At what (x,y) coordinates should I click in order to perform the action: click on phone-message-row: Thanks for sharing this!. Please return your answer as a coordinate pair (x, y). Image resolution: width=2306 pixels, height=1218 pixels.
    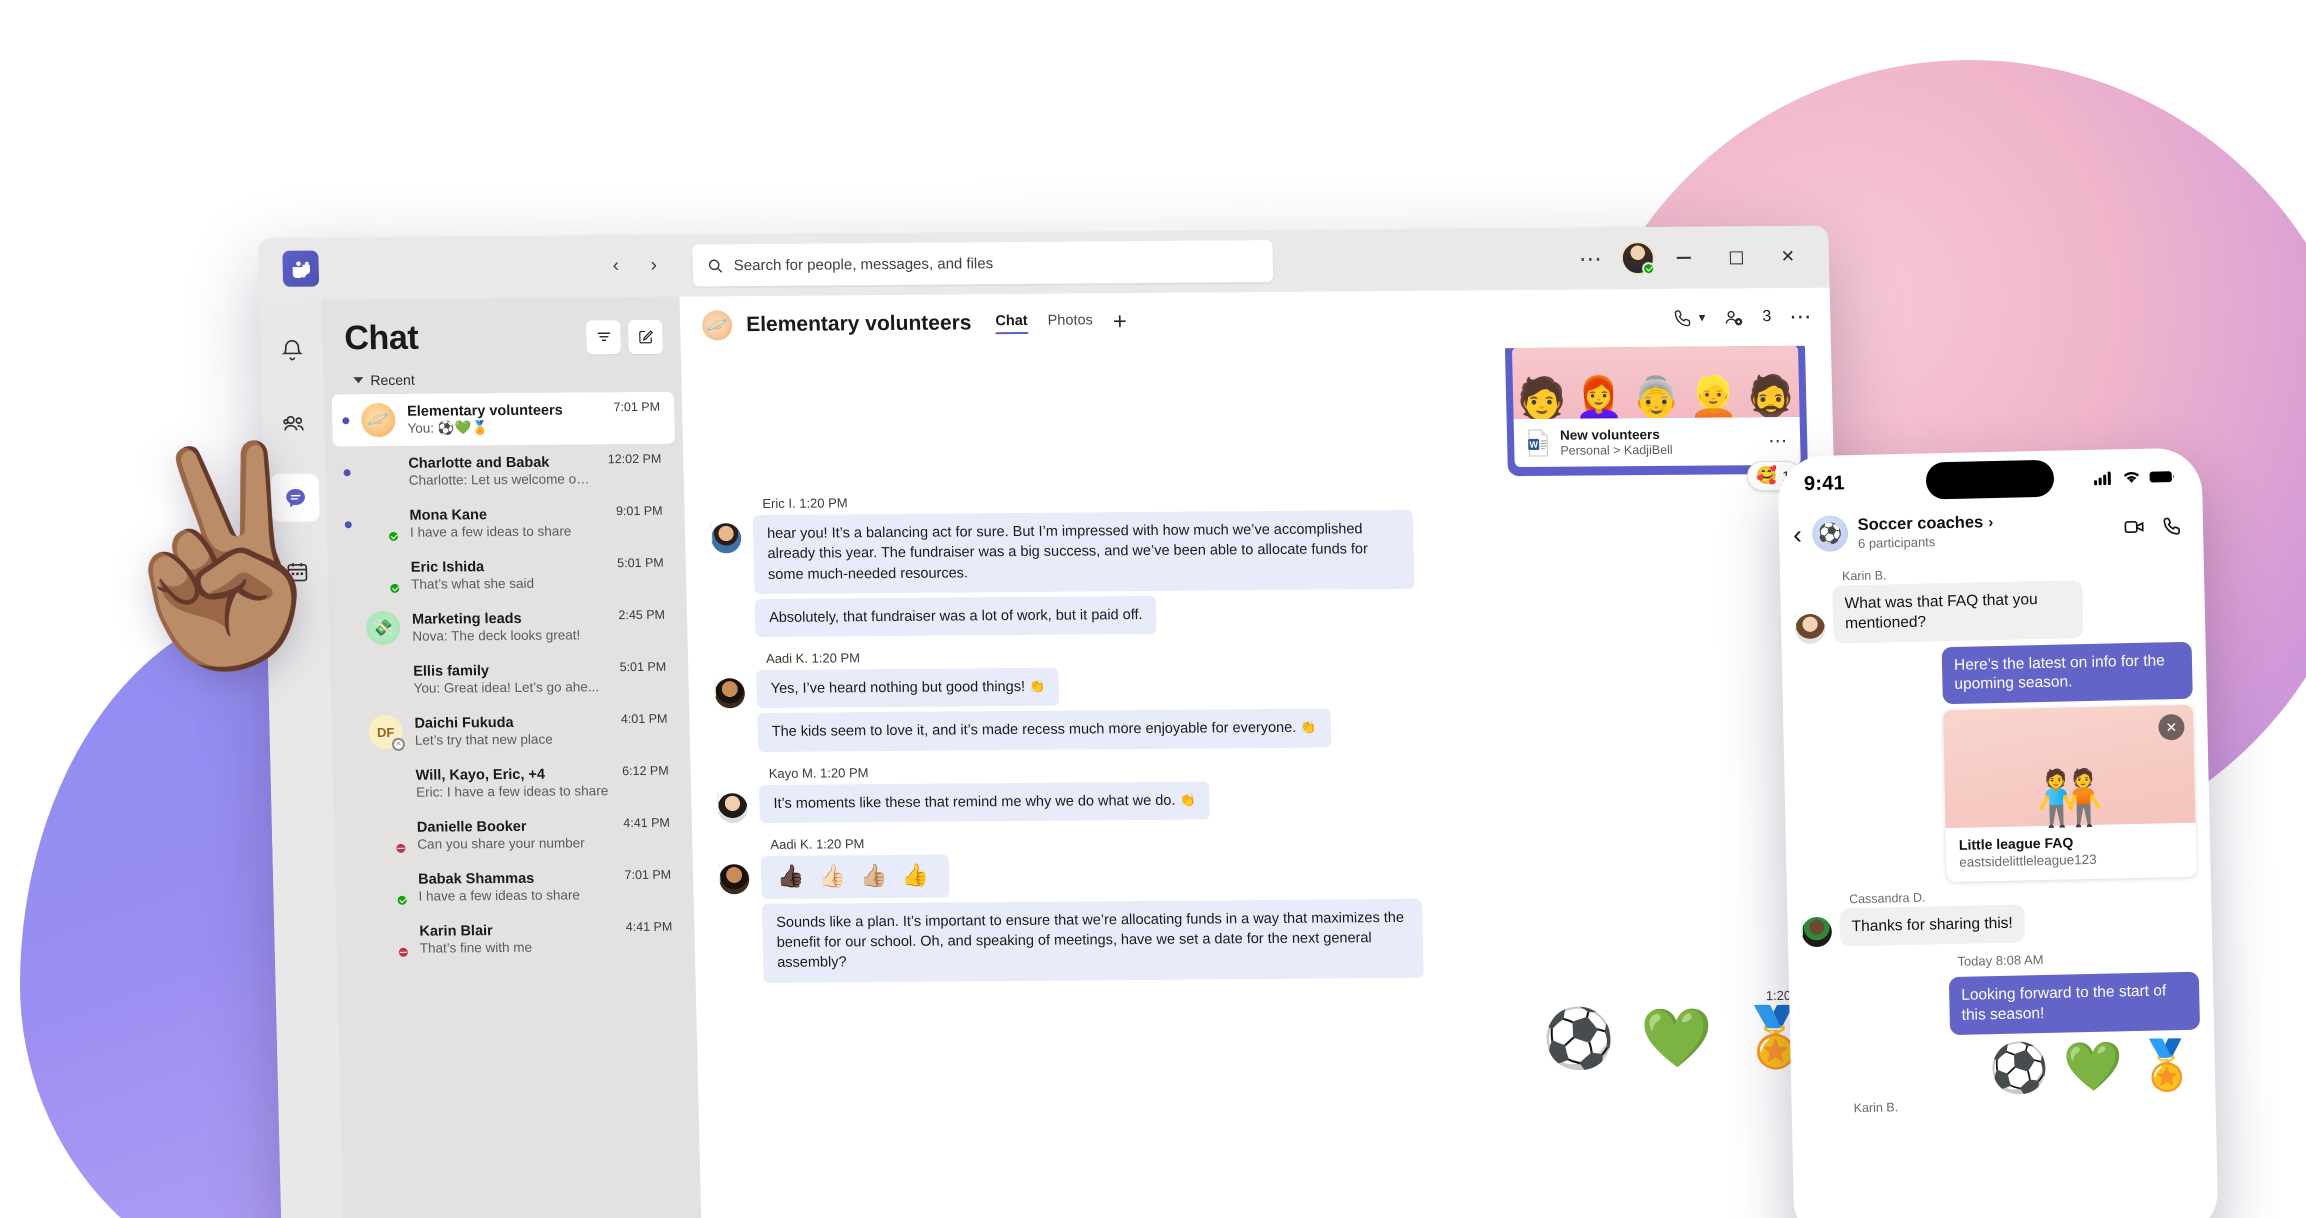
    Looking at the image, I should click on (1999, 924).